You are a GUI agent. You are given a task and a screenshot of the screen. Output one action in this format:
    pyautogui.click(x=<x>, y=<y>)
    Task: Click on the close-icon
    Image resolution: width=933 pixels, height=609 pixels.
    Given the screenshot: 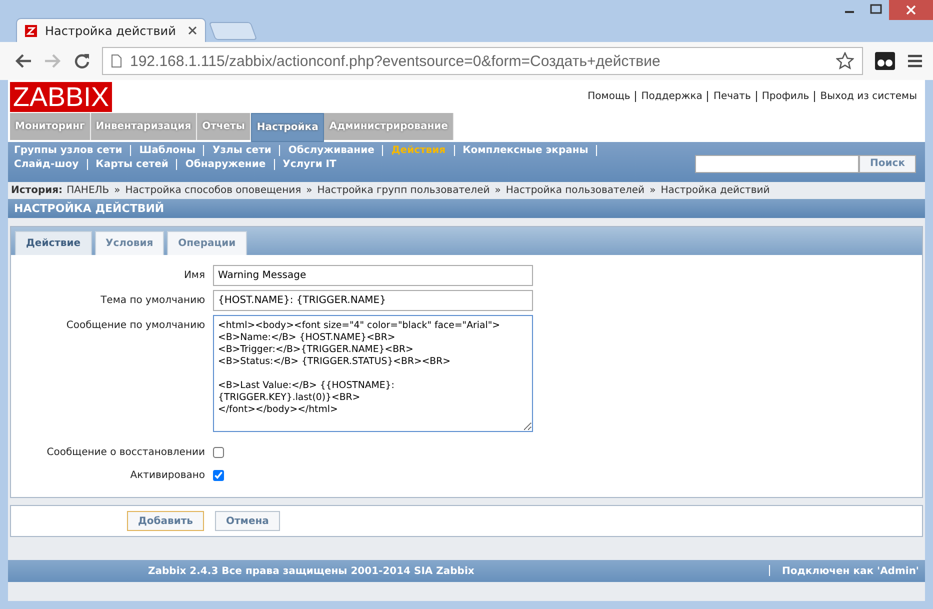 What is the action you would take?
    pyautogui.click(x=911, y=10)
    